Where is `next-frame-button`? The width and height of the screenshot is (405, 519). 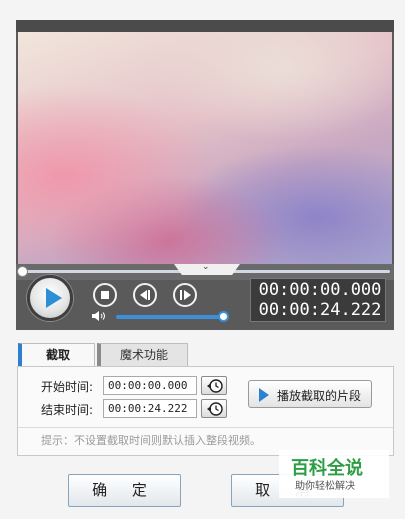
next-frame-button is located at coordinates (185, 295).